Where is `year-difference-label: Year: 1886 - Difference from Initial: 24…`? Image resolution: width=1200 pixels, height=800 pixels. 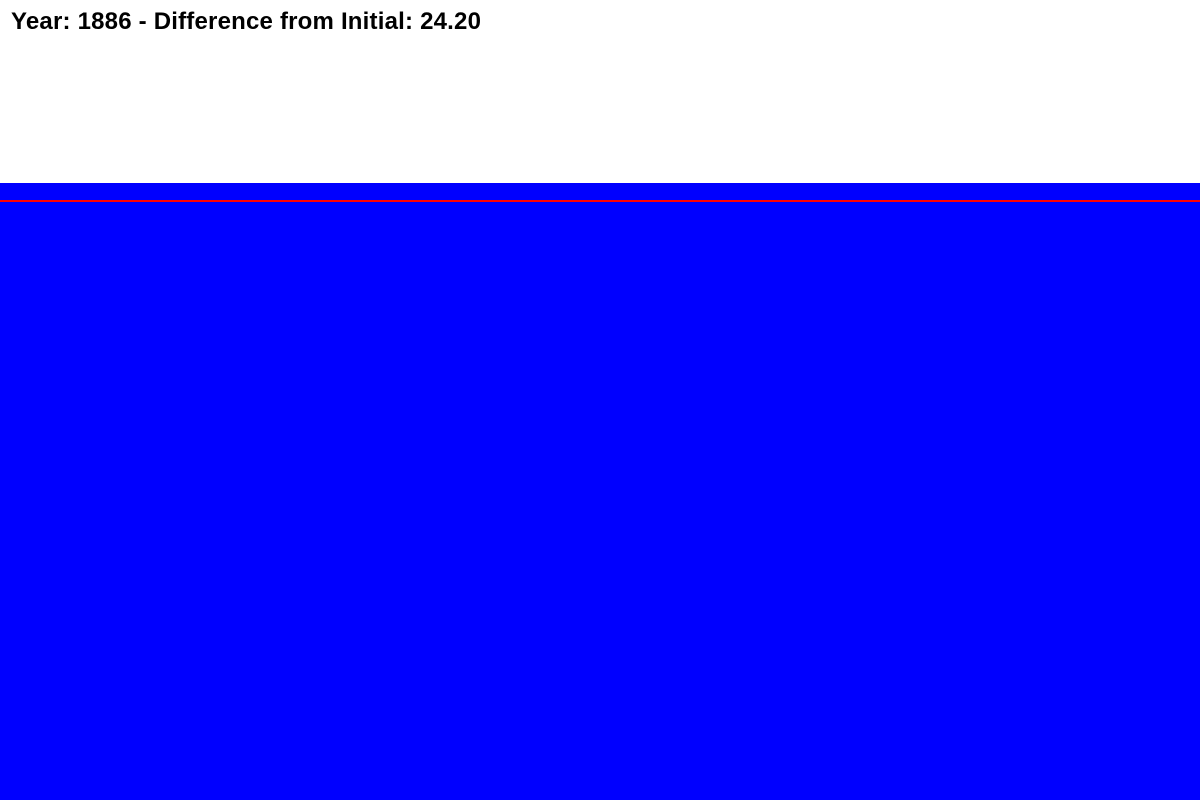
year-difference-label: Year: 1886 - Difference from Initial: 24… is located at coordinates (246, 21).